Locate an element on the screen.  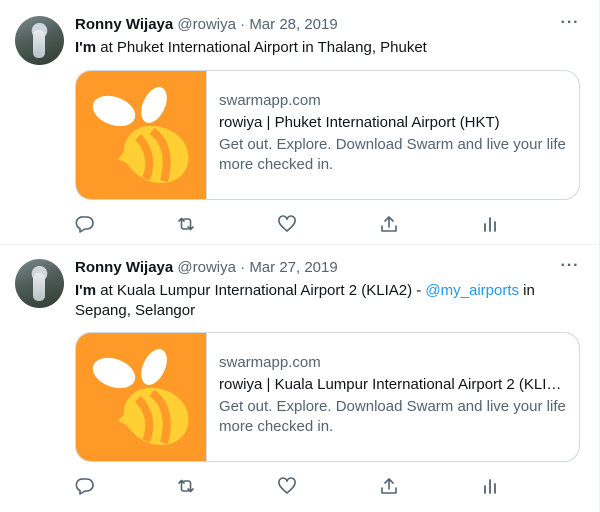
tweet-date: Mar 27, 2019 is located at coordinates (293, 267).